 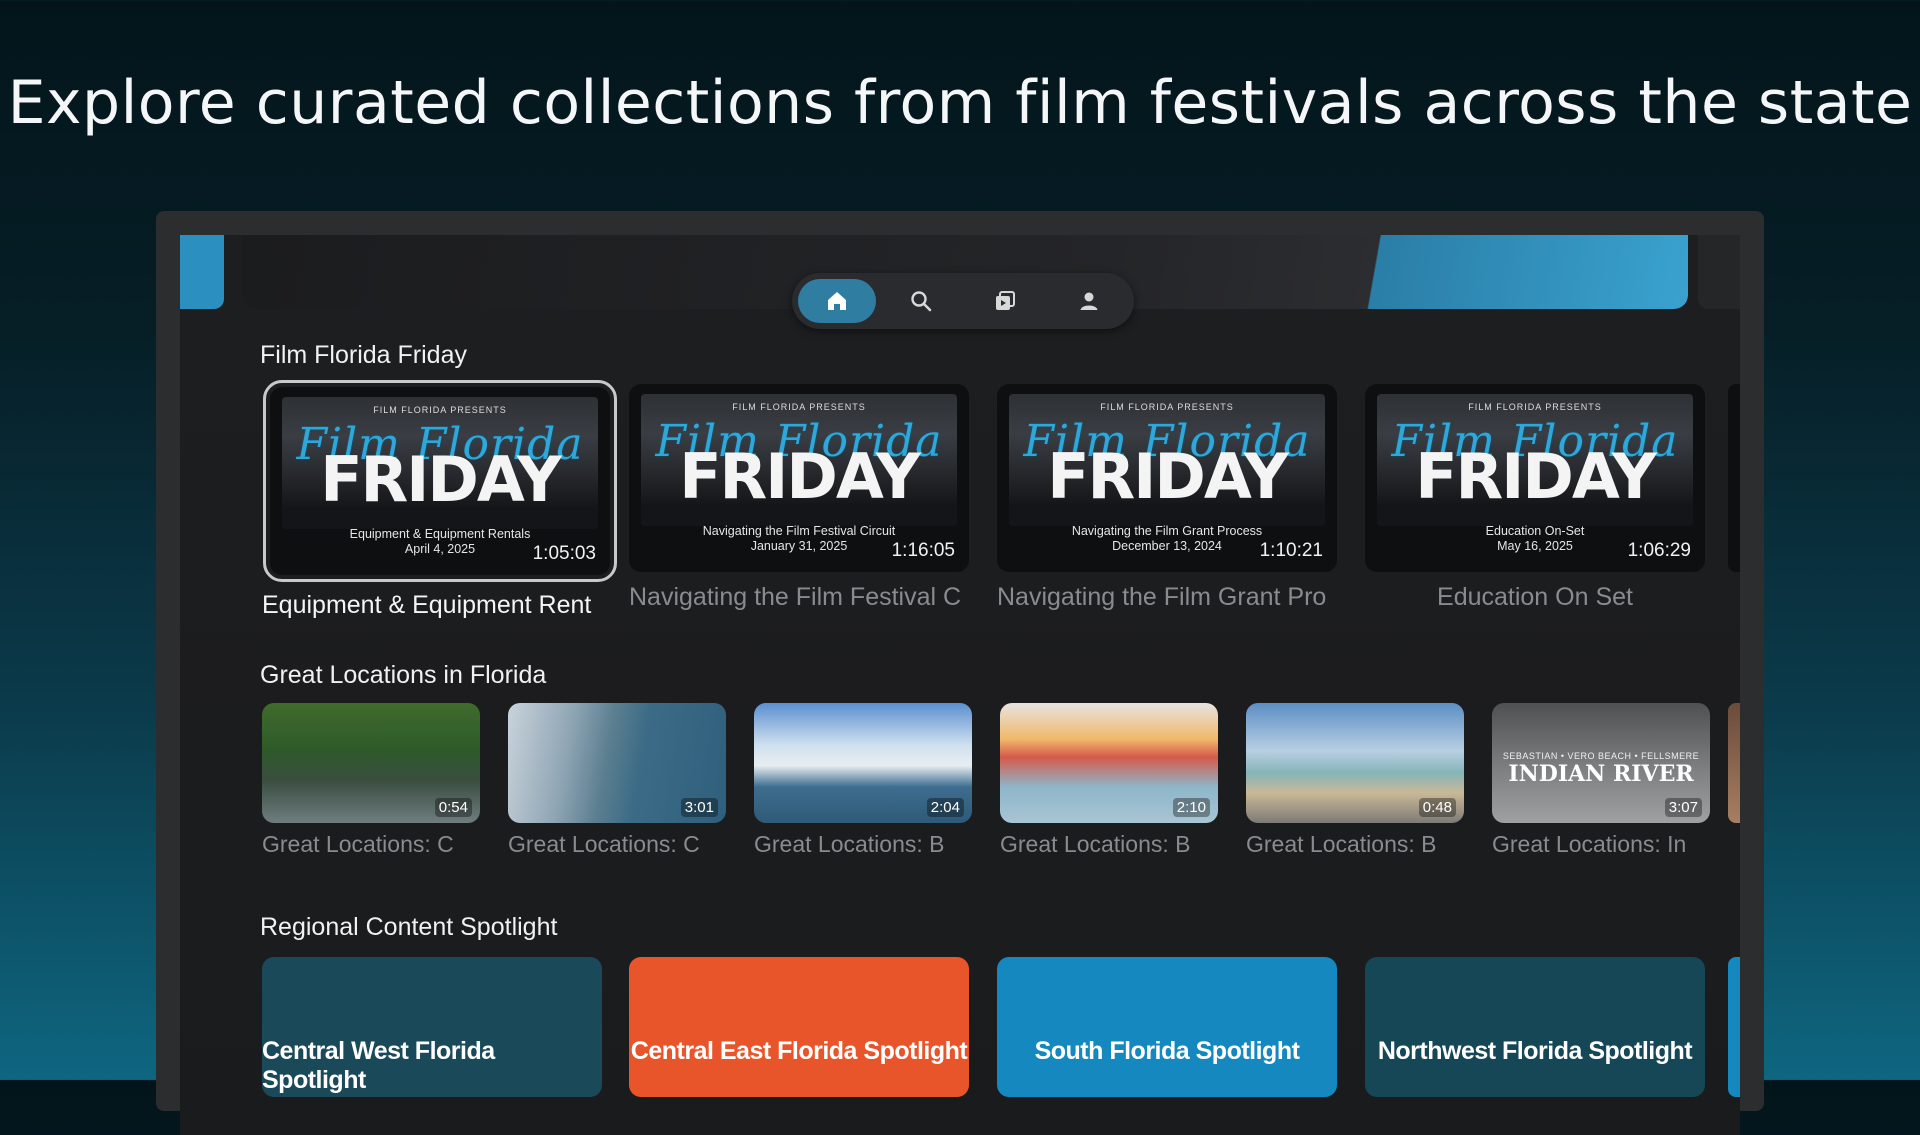 I want to click on nav-search, so click(x=921, y=301).